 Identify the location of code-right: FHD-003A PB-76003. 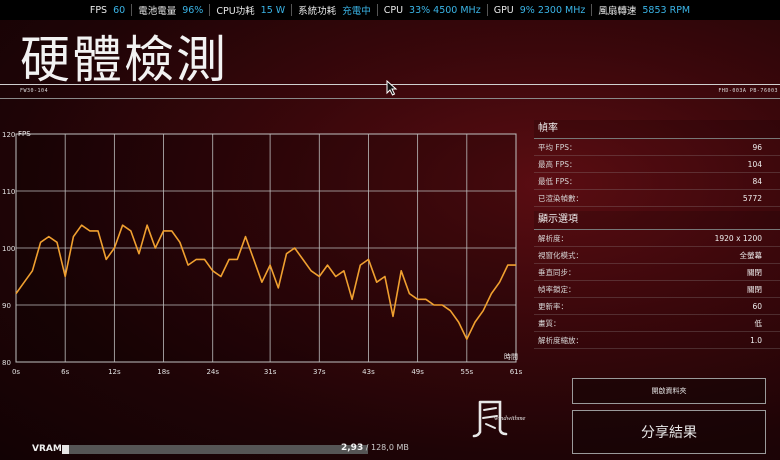
(748, 91).